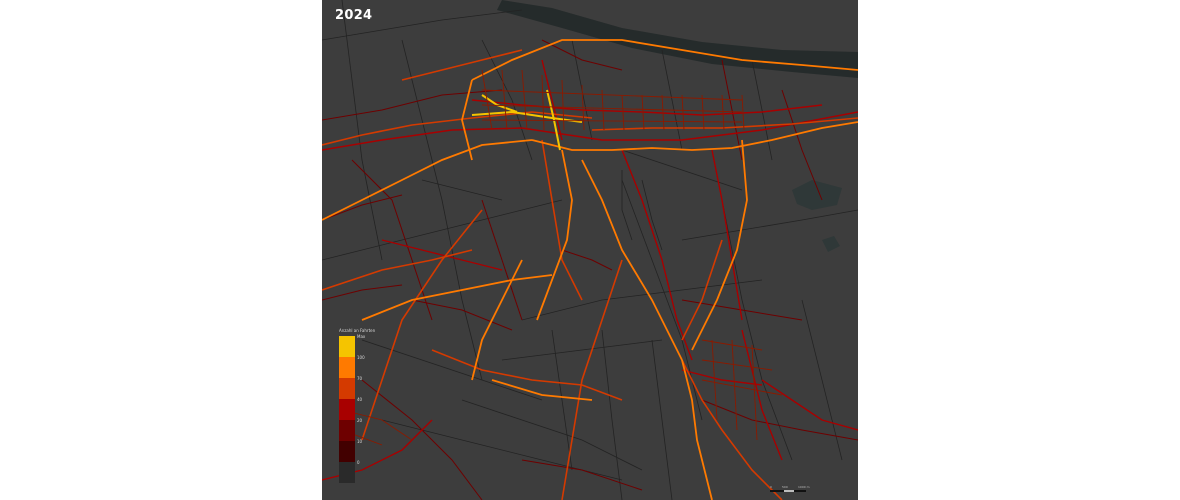  Describe the element at coordinates (361, 357) in the screenshot. I see `legend-tick-label: 100` at that location.